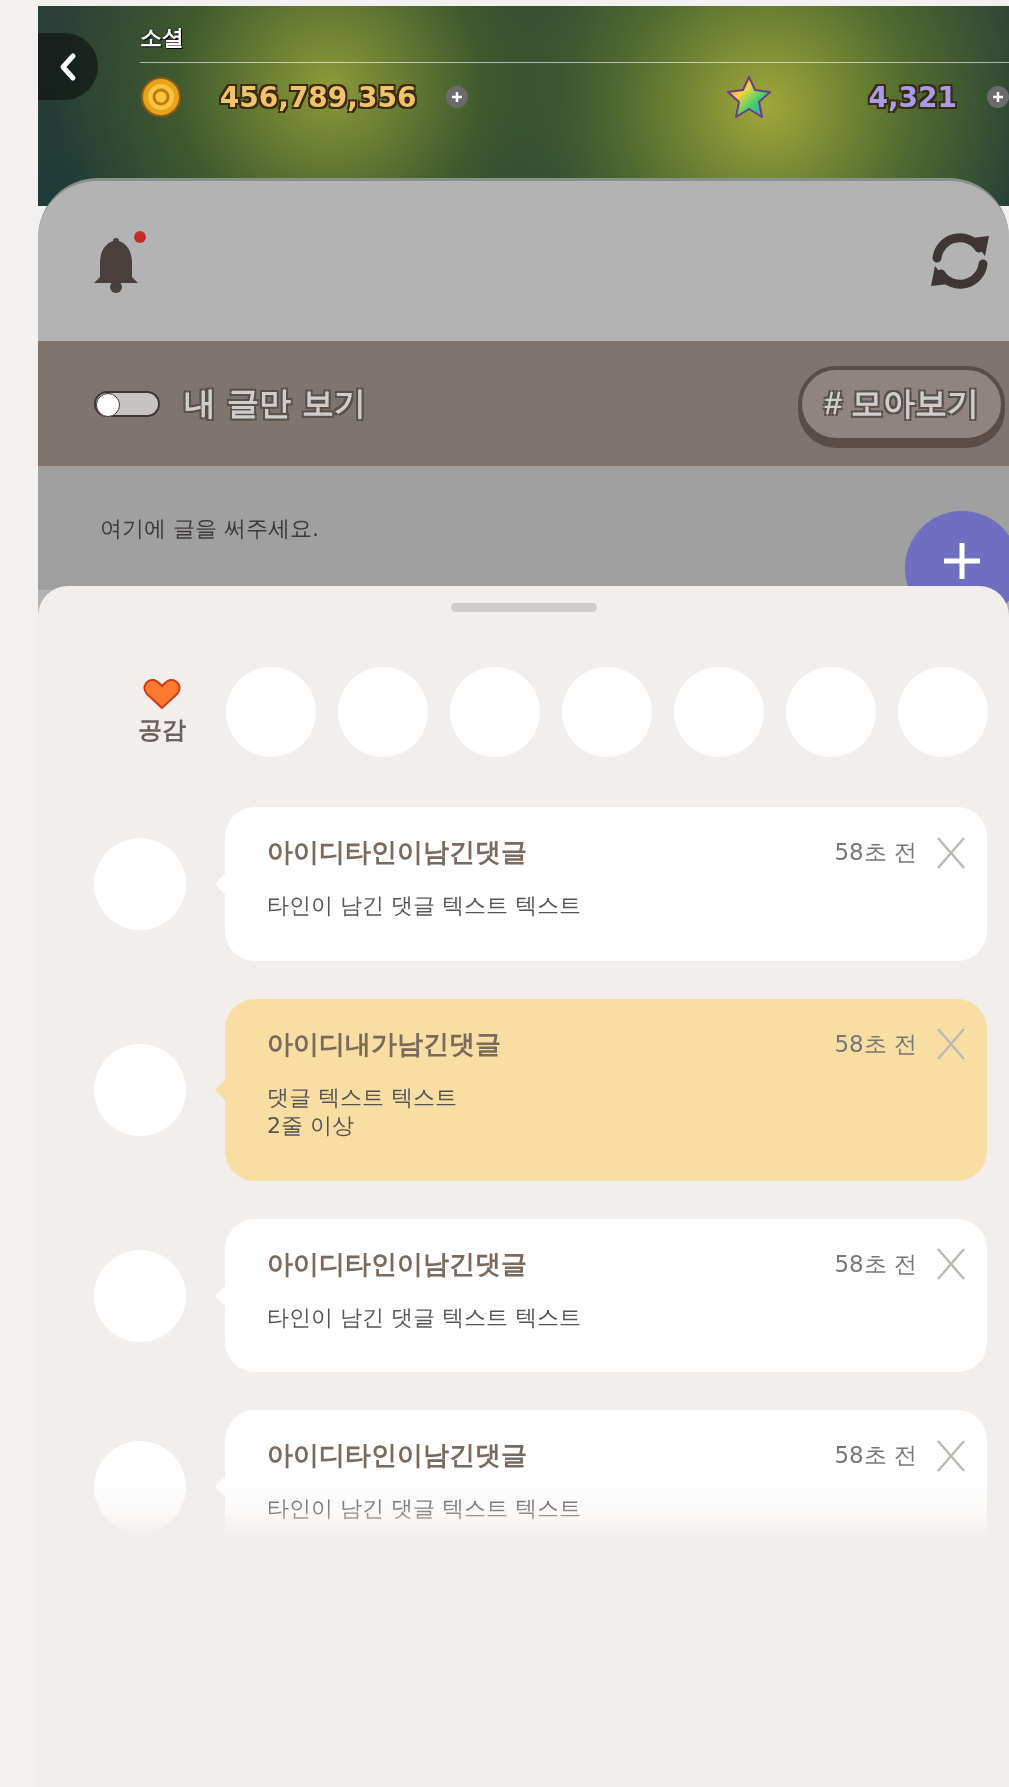  I want to click on heart-icon, so click(162, 694).